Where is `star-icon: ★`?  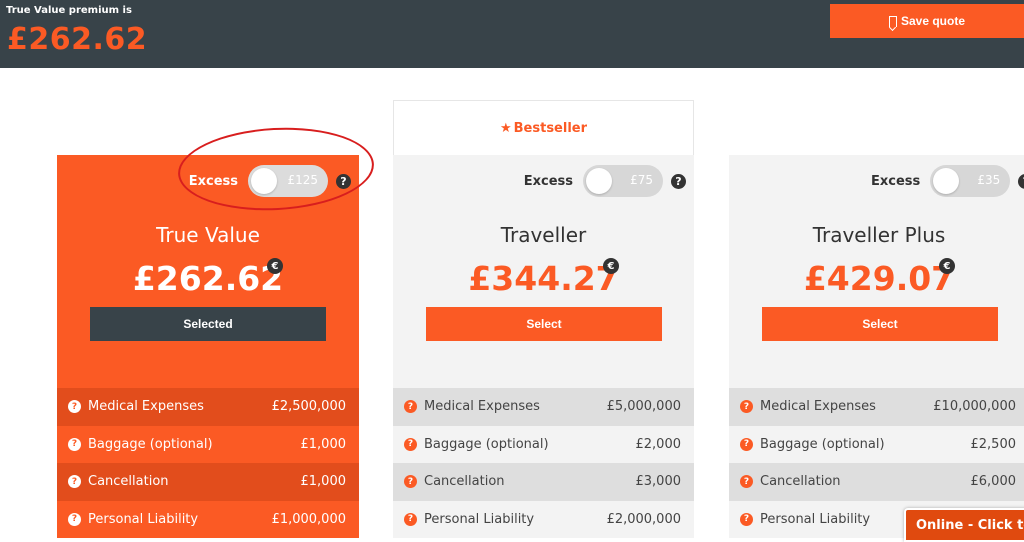 star-icon: ★ is located at coordinates (505, 128).